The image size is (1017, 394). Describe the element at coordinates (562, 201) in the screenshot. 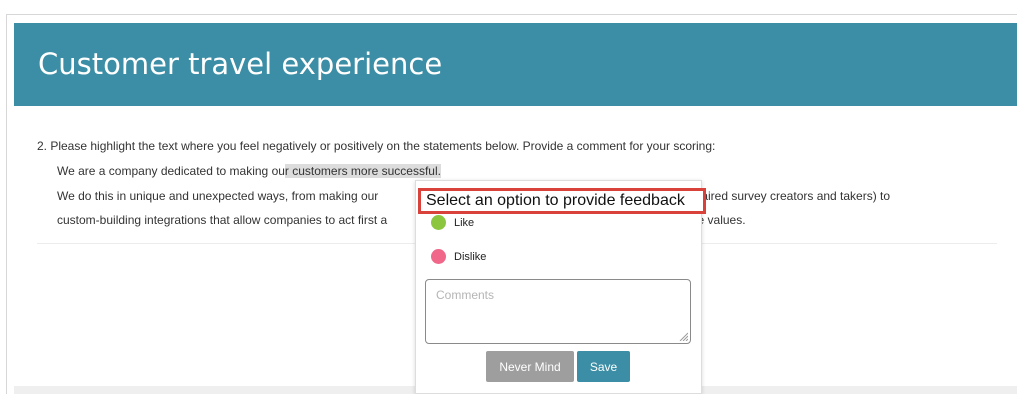

I see `feedback-popup-title: Select an option to provide feedback` at that location.